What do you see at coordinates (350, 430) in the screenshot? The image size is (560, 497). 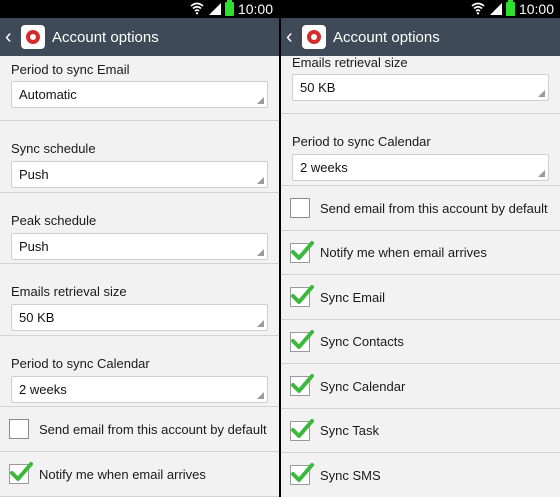 I see `checkbox-label: Sync Task` at bounding box center [350, 430].